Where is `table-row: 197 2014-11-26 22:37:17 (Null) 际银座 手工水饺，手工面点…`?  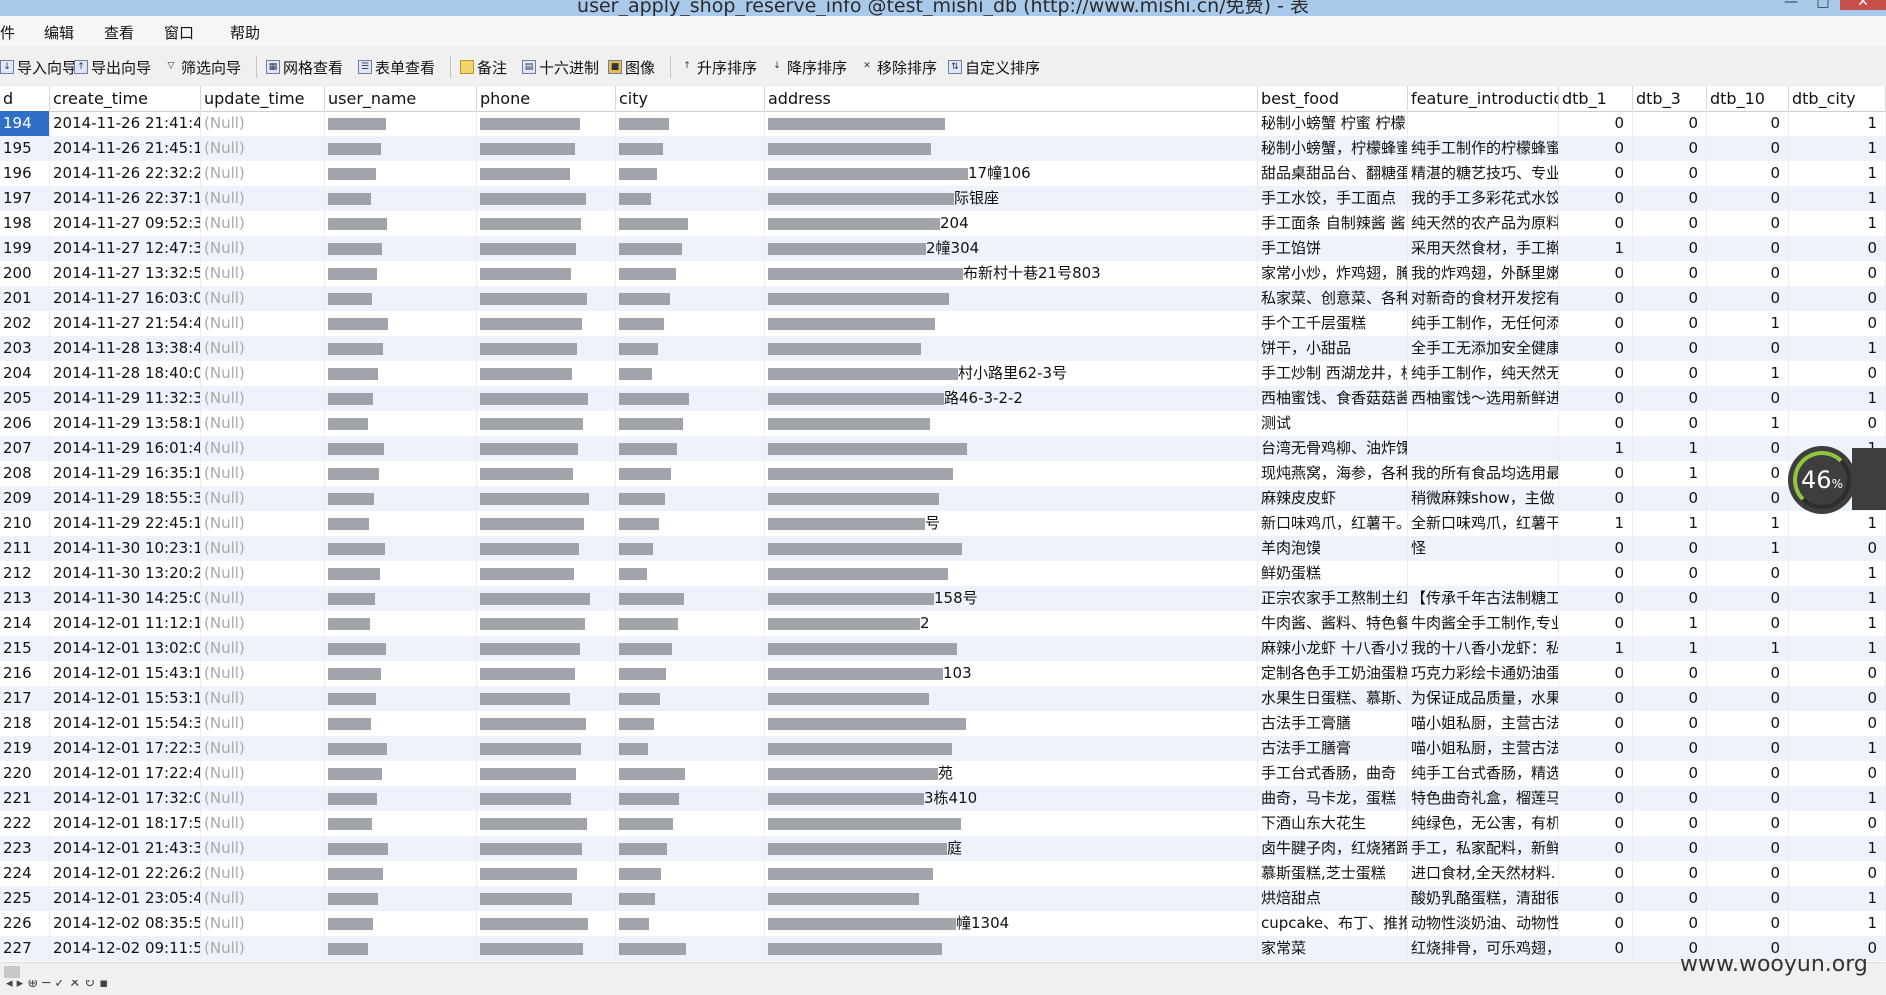
table-row: 197 2014-11-26 22:37:17 (Null) 际银座 手工水饺，手工面点… is located at coordinates (943, 198).